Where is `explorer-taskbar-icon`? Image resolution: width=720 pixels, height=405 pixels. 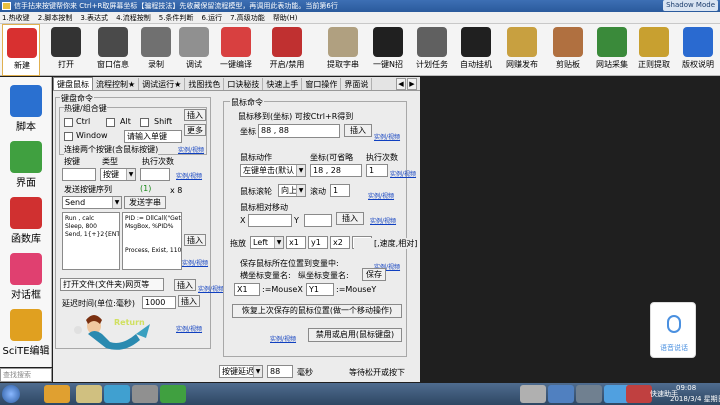
explorer-taskbar-icon is located at coordinates (57, 394).